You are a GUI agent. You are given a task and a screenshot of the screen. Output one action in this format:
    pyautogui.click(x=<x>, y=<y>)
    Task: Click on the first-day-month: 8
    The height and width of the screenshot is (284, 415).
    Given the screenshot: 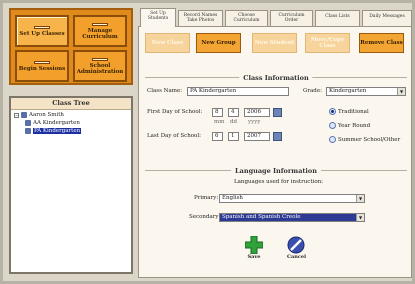 What is the action you would take?
    pyautogui.click(x=217, y=112)
    